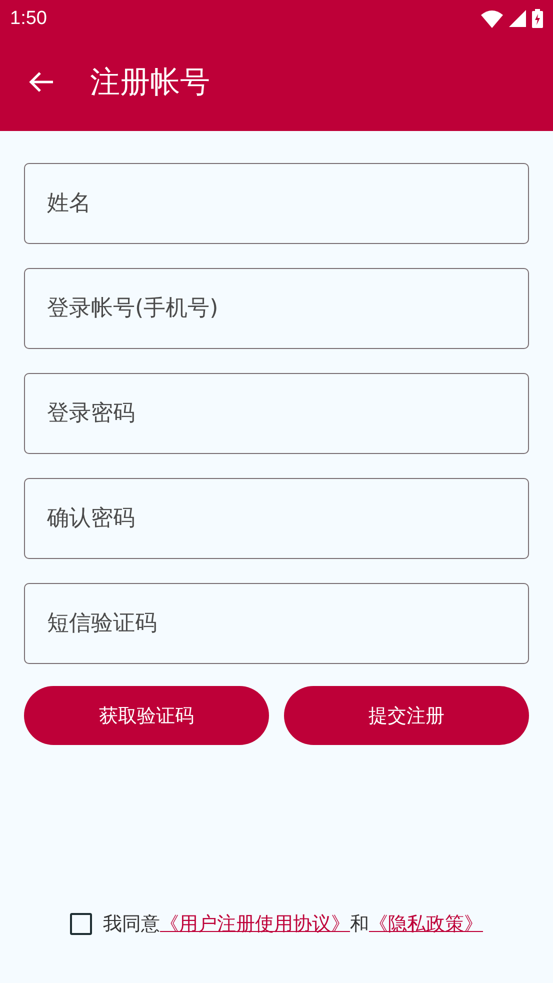  Describe the element at coordinates (276, 518) in the screenshot. I see `input-field: 确认密码` at that location.